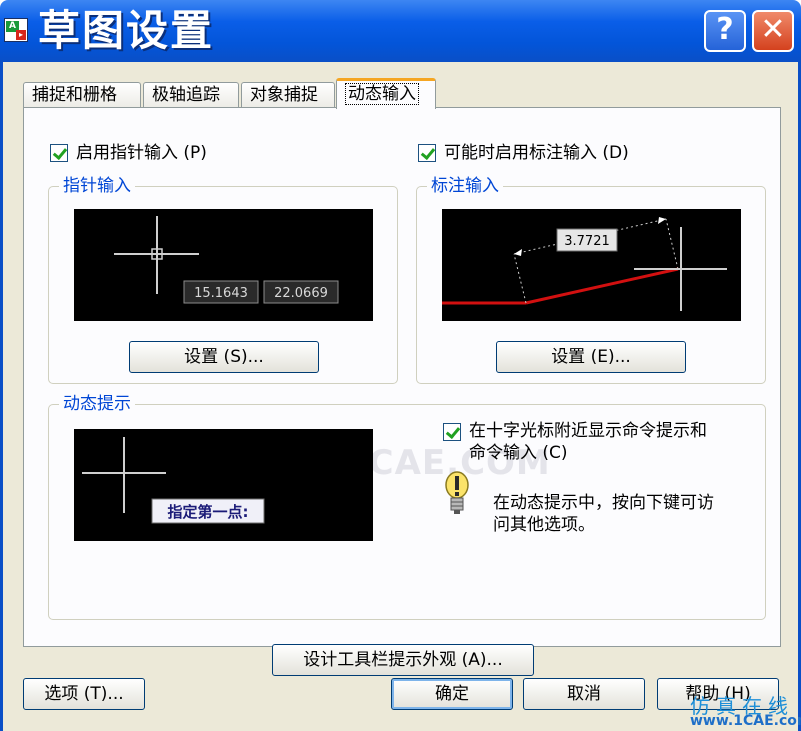 Image resolution: width=801 pixels, height=731 pixels. What do you see at coordinates (745, 721) in the screenshot?
I see `site-watermark-url: www.1CAE.com` at bounding box center [745, 721].